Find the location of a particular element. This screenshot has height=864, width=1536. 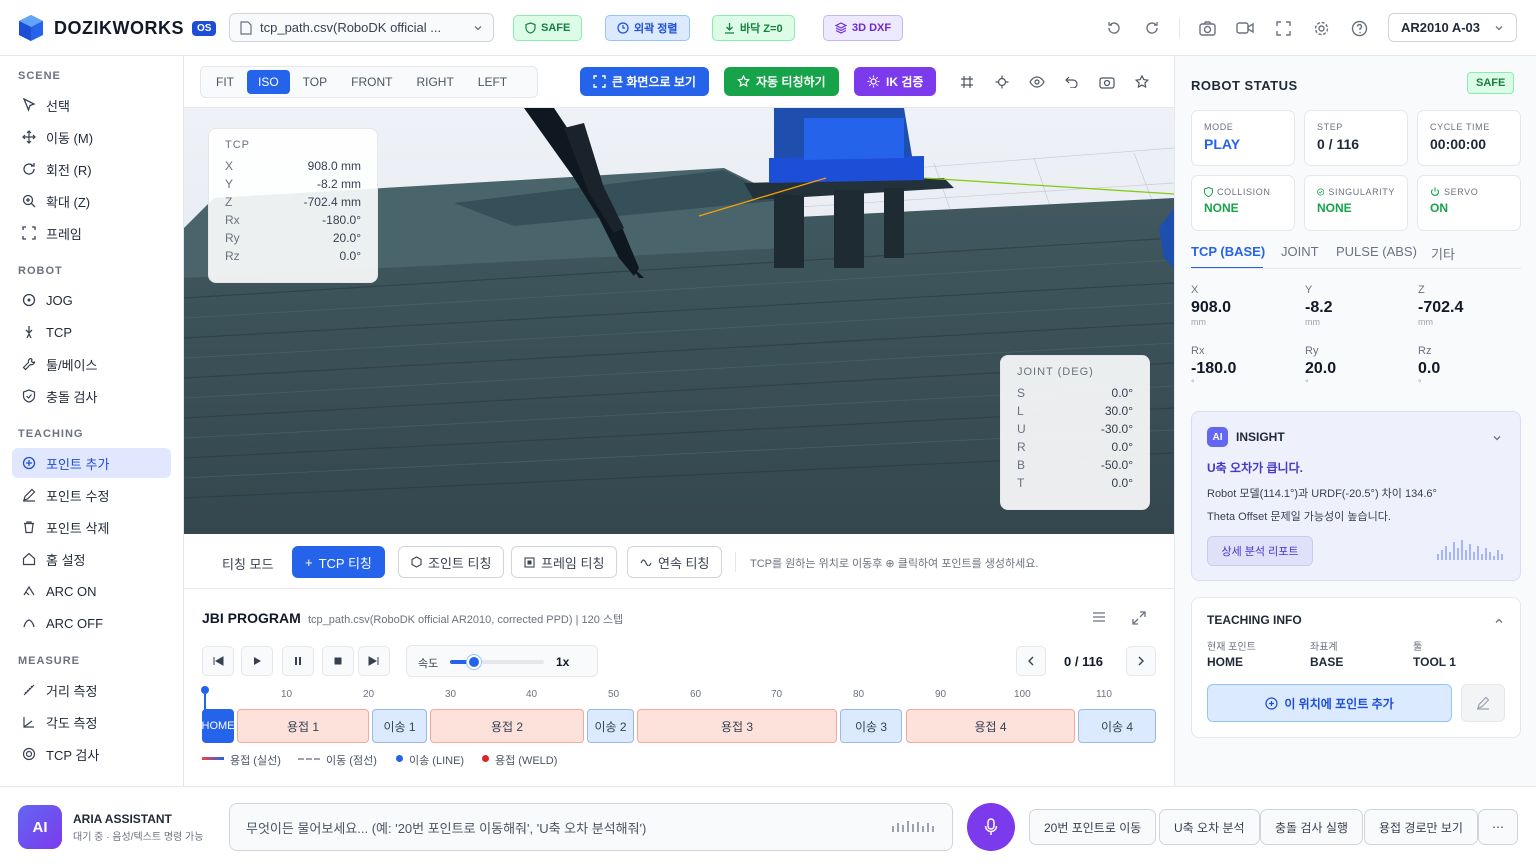

view-fit: FIT is located at coordinates (225, 82).